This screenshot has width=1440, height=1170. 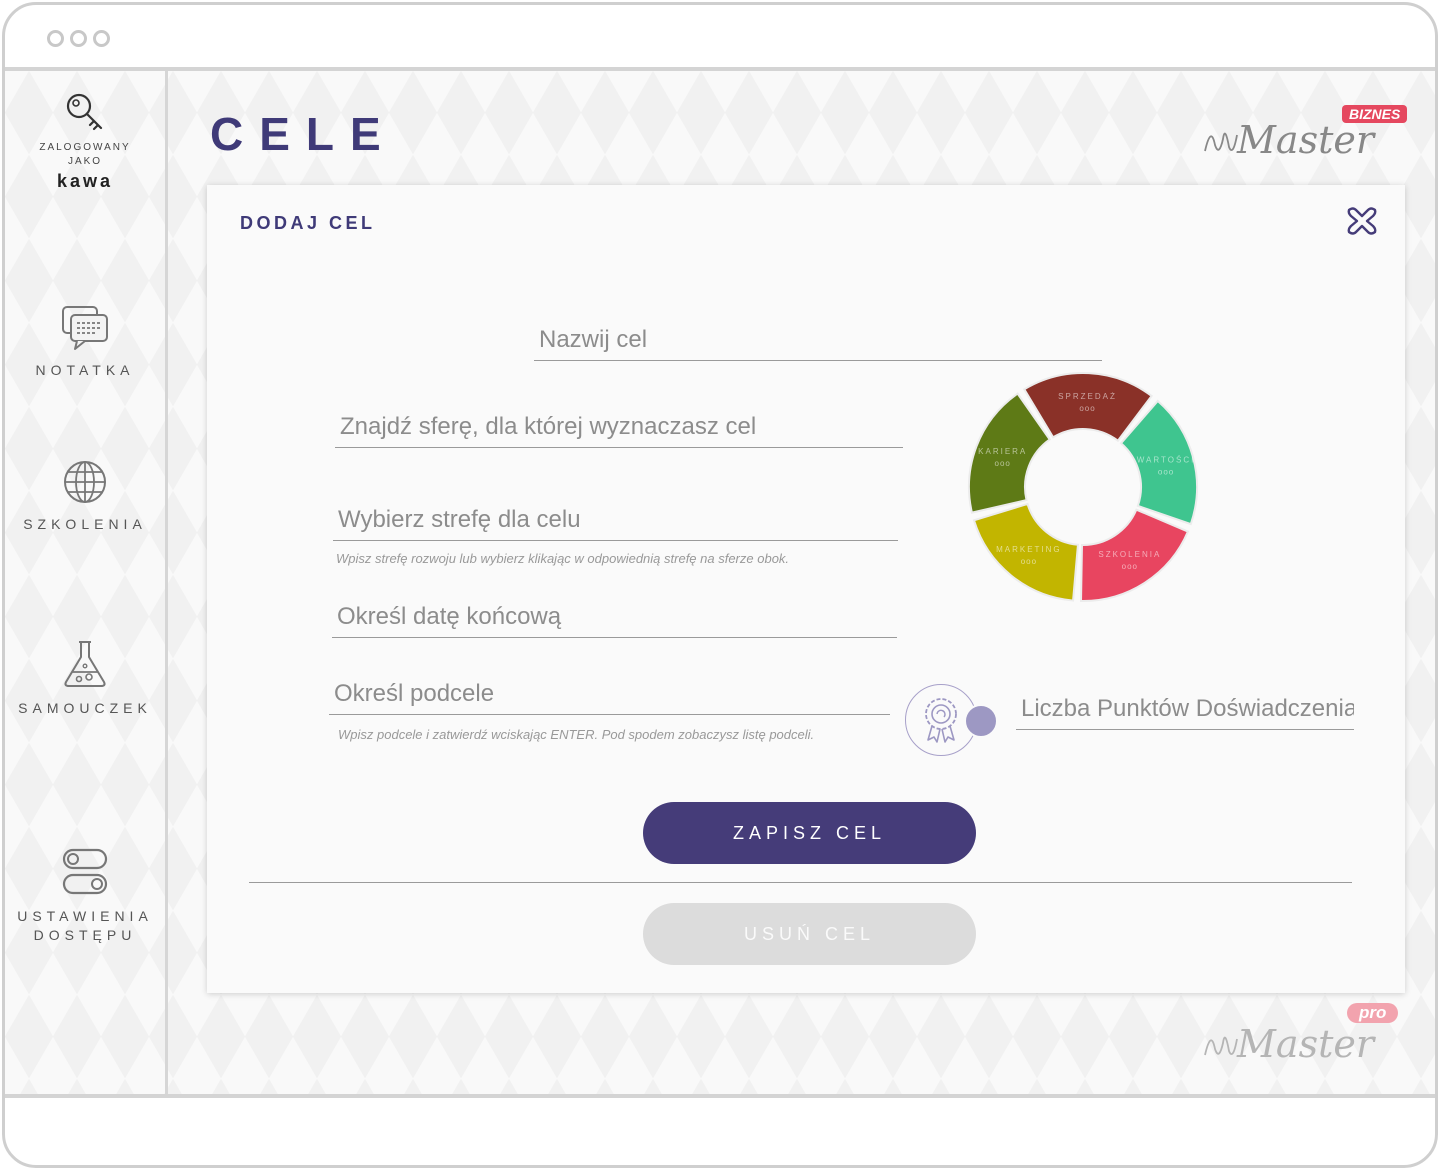 What do you see at coordinates (85, 896) in the screenshot?
I see `sidebar-item-ustawienia-dostepu: USTAWIENIA DOSTĘPU` at bounding box center [85, 896].